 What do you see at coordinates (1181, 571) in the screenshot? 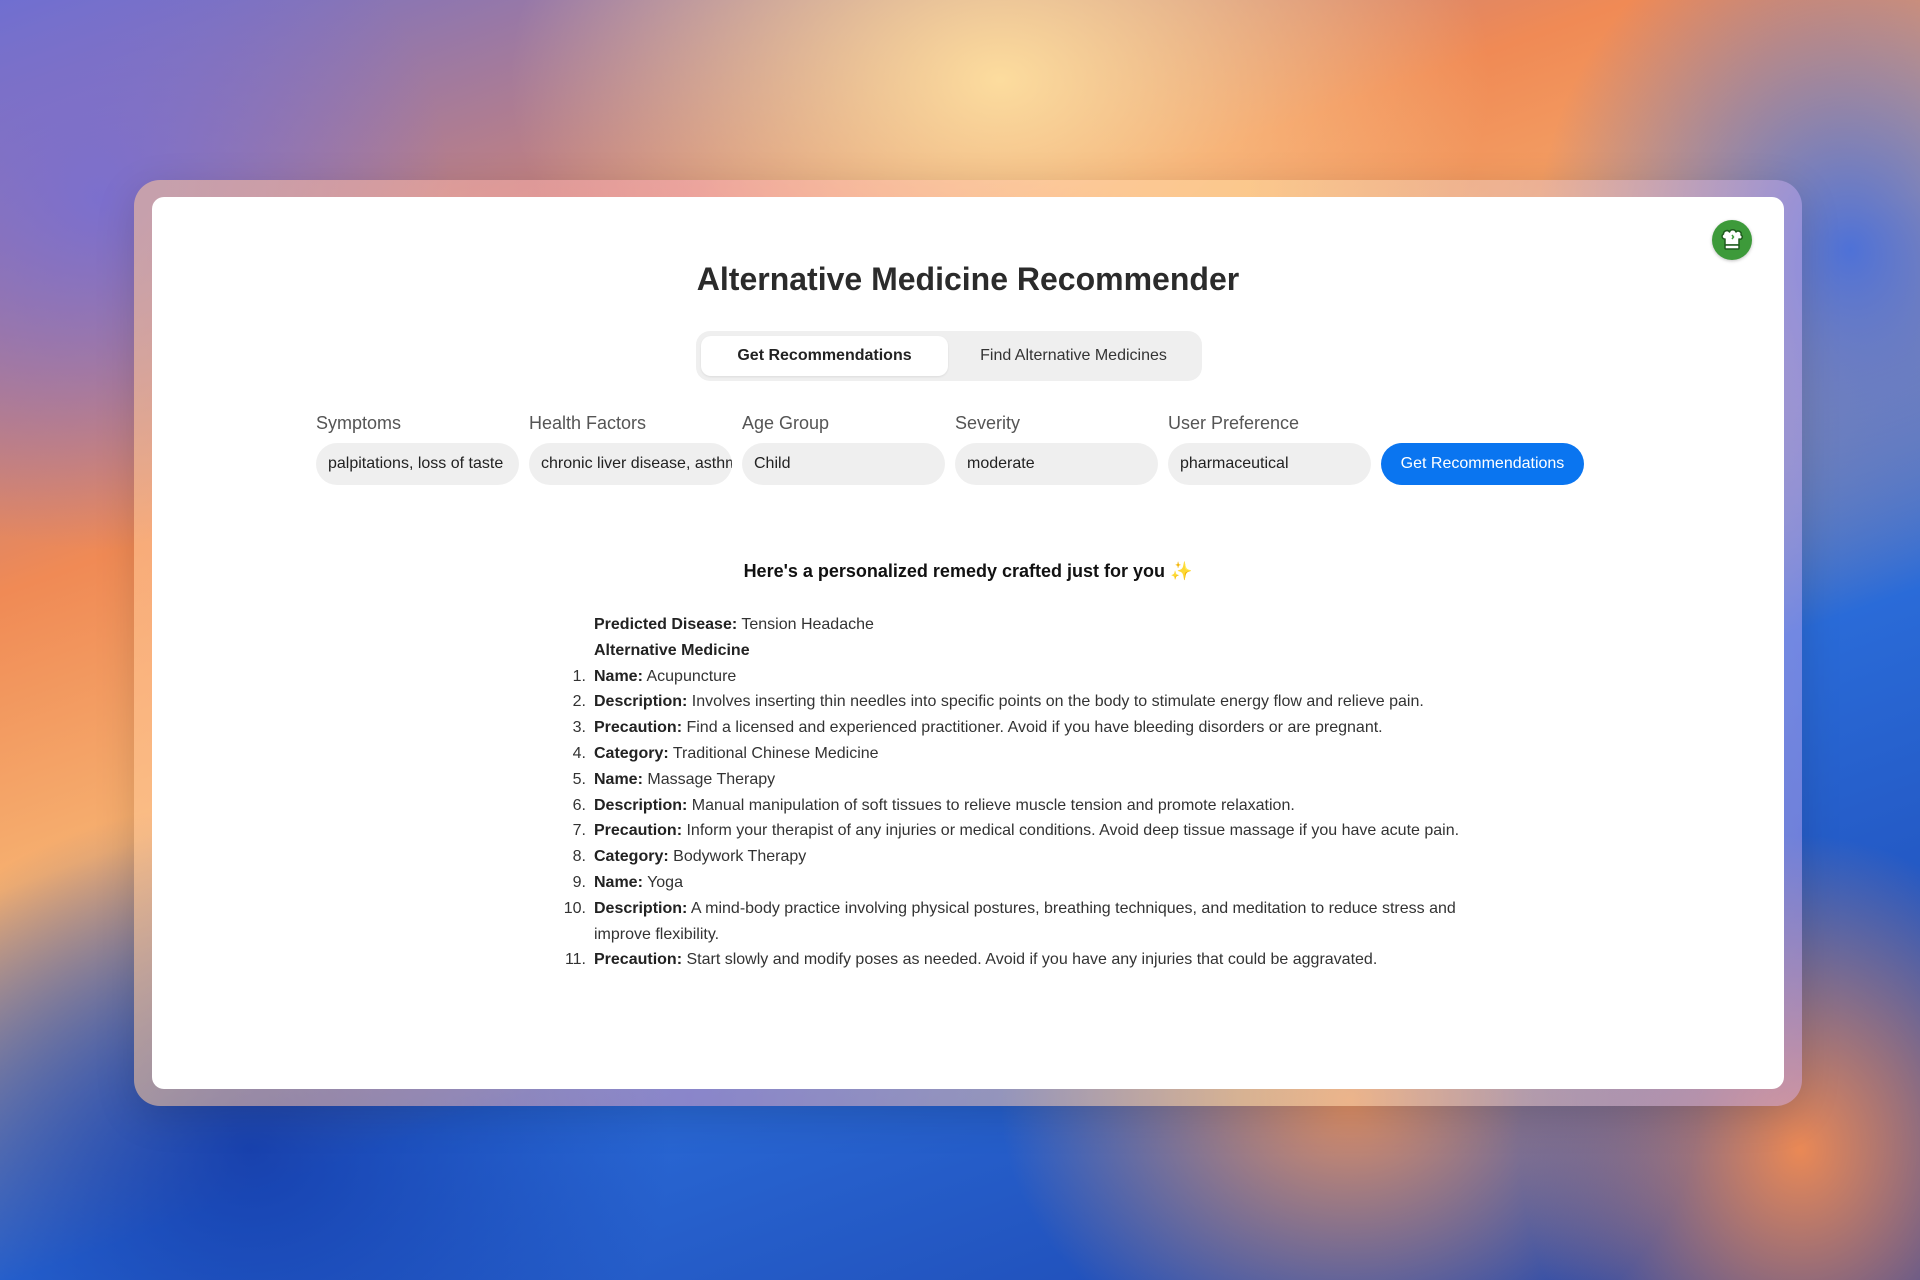
I see `sparkle-icon: ✨` at bounding box center [1181, 571].